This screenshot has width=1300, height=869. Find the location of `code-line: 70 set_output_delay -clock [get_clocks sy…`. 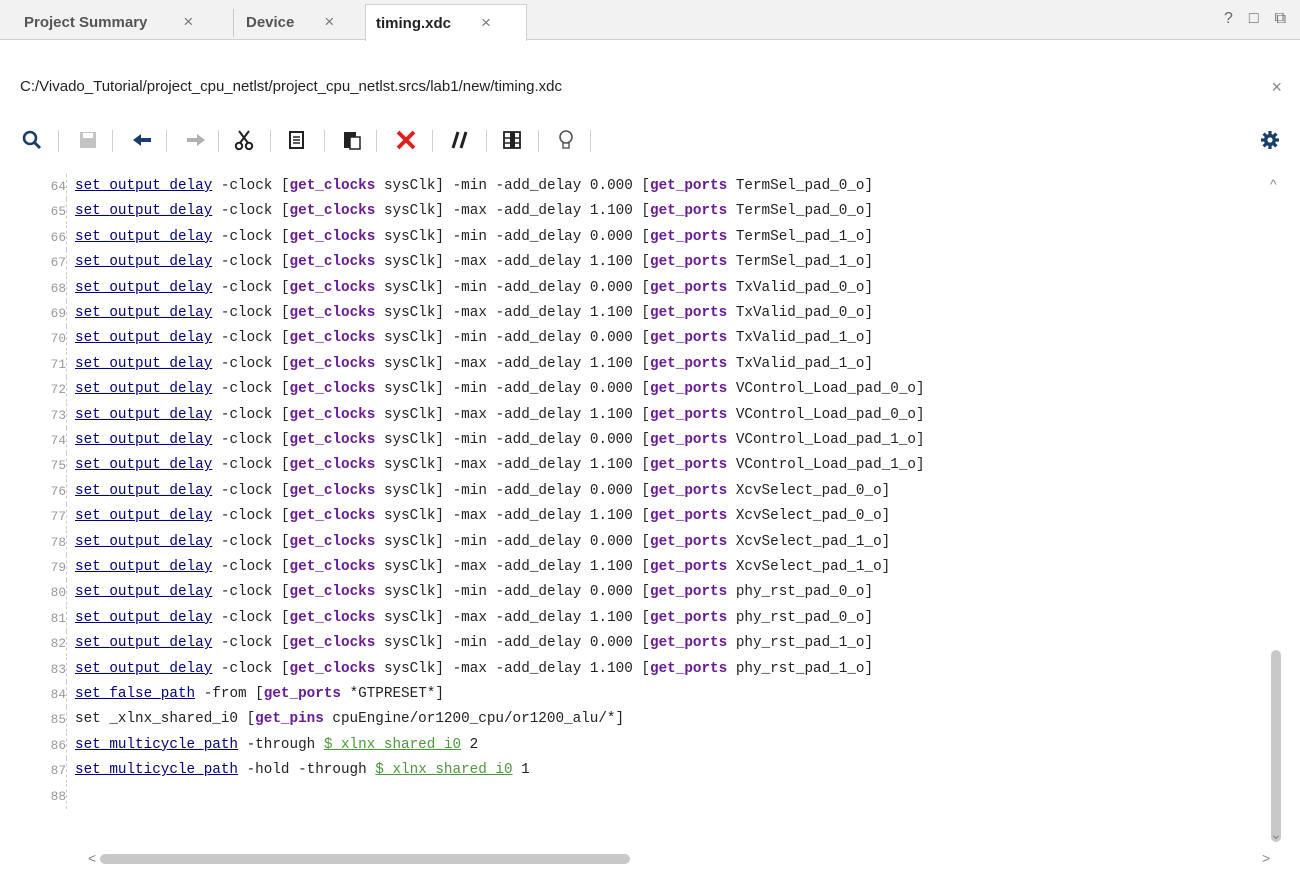

code-line: 70 set_output_delay -clock [get_clocks sy… is located at coordinates (632, 339).